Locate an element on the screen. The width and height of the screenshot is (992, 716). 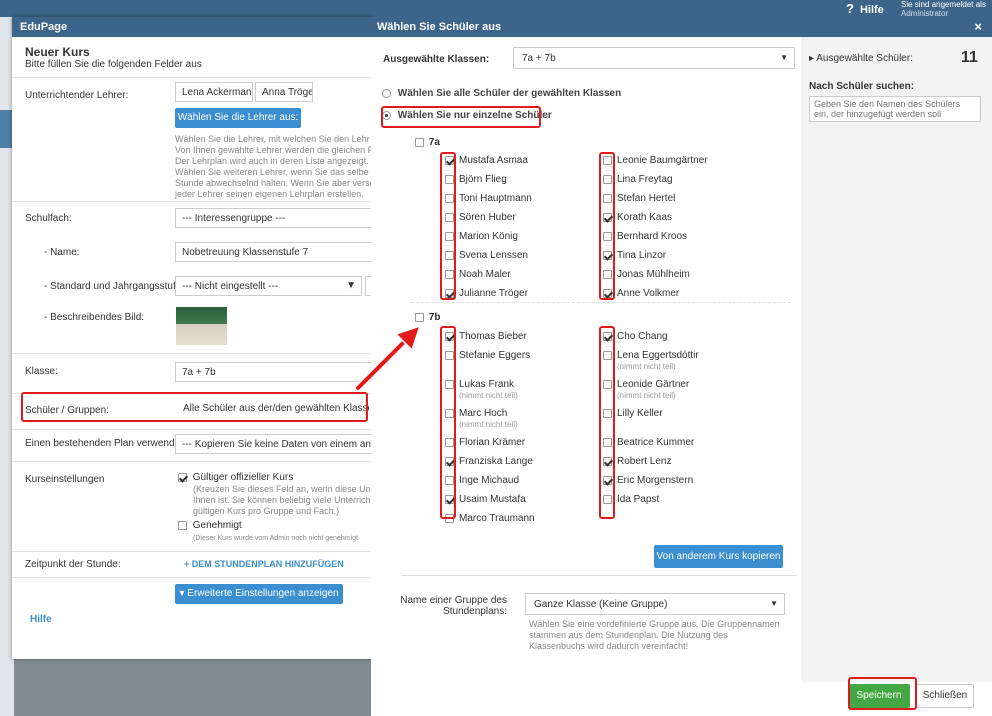
add-timetable-link: + DEM STUNDENPLAN HINZUFÜGEN is located at coordinates (264, 564).